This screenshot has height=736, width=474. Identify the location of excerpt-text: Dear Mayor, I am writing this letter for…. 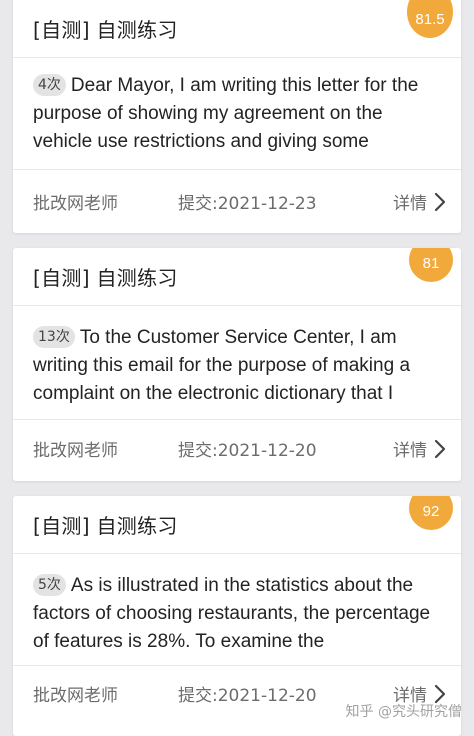
(226, 113).